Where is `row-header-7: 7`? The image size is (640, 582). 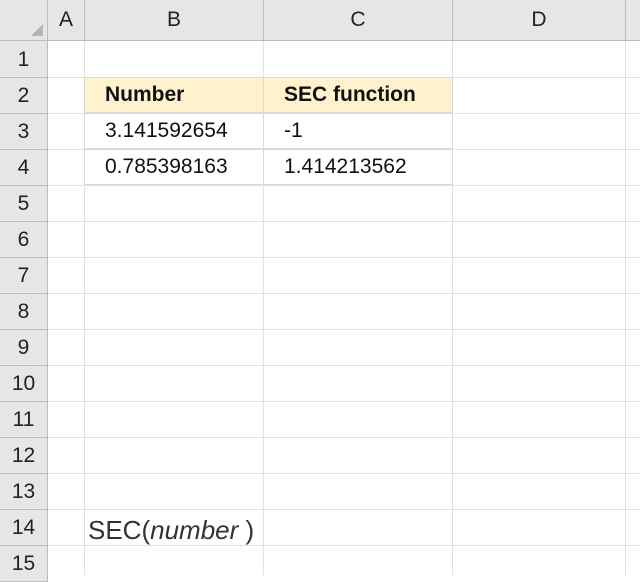 row-header-7: 7 is located at coordinates (24, 276).